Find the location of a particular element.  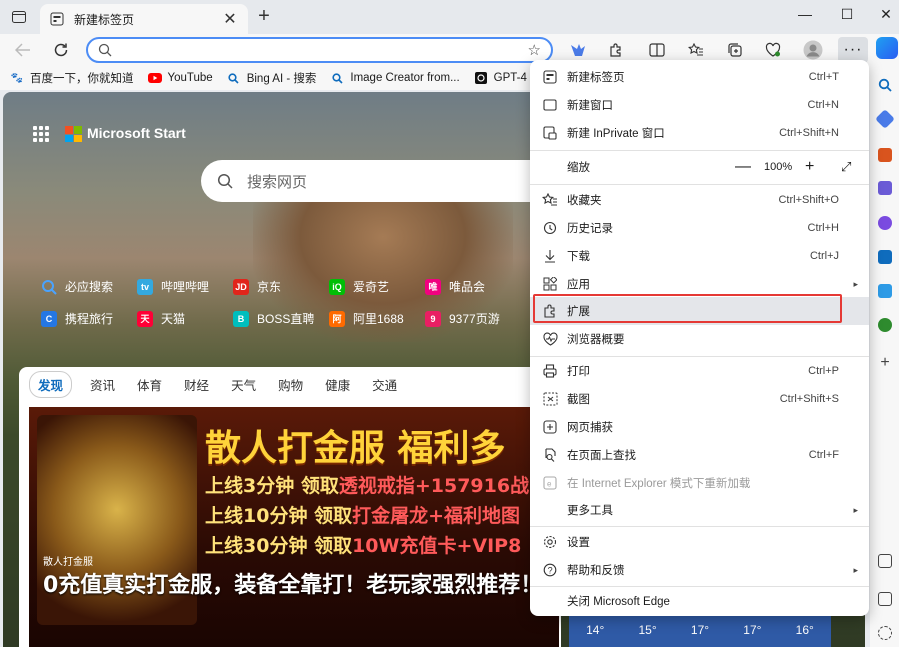

tree-icon is located at coordinates (885, 325).